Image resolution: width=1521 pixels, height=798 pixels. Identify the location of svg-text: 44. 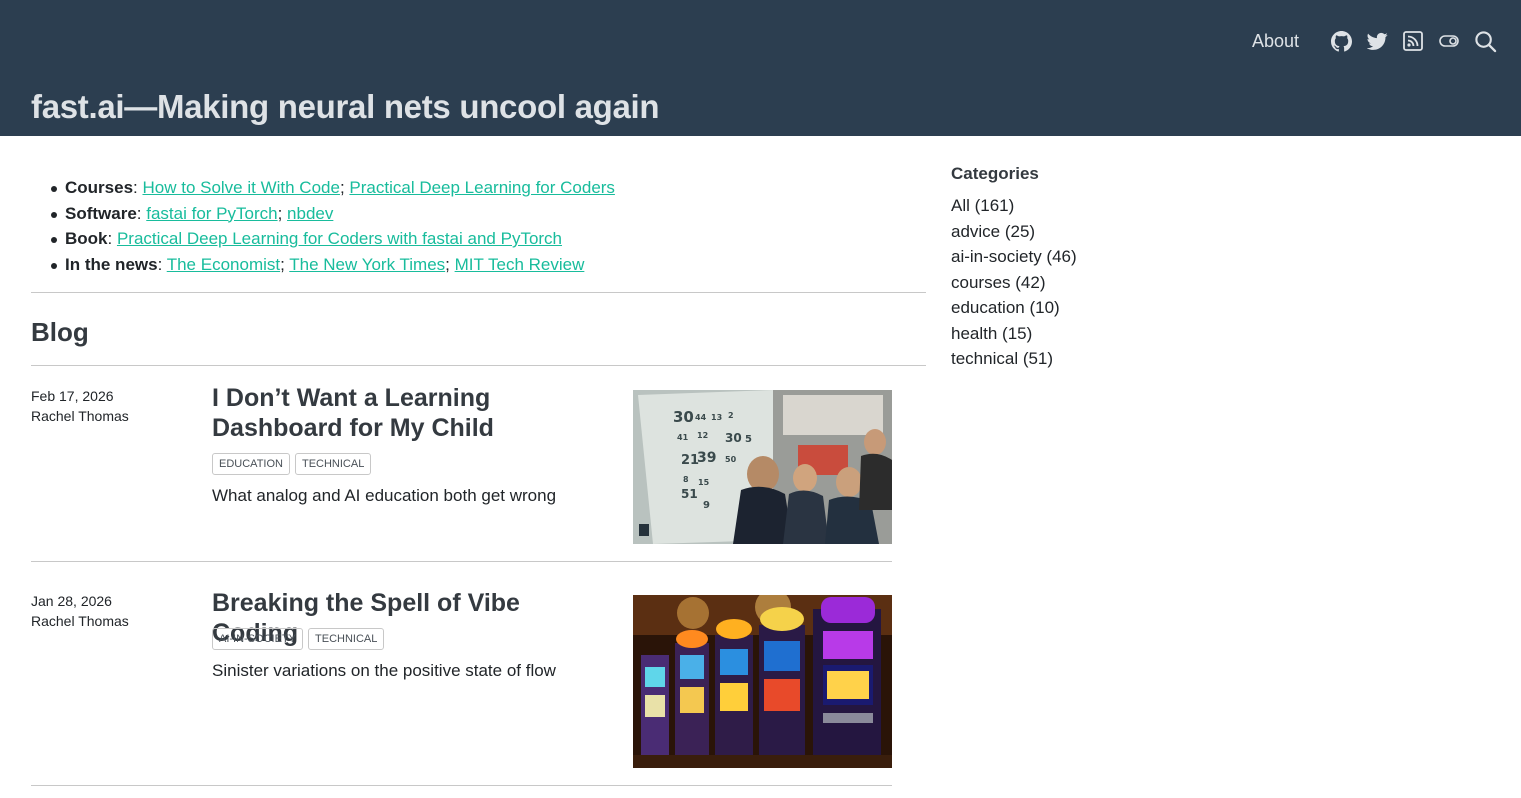
(701, 417).